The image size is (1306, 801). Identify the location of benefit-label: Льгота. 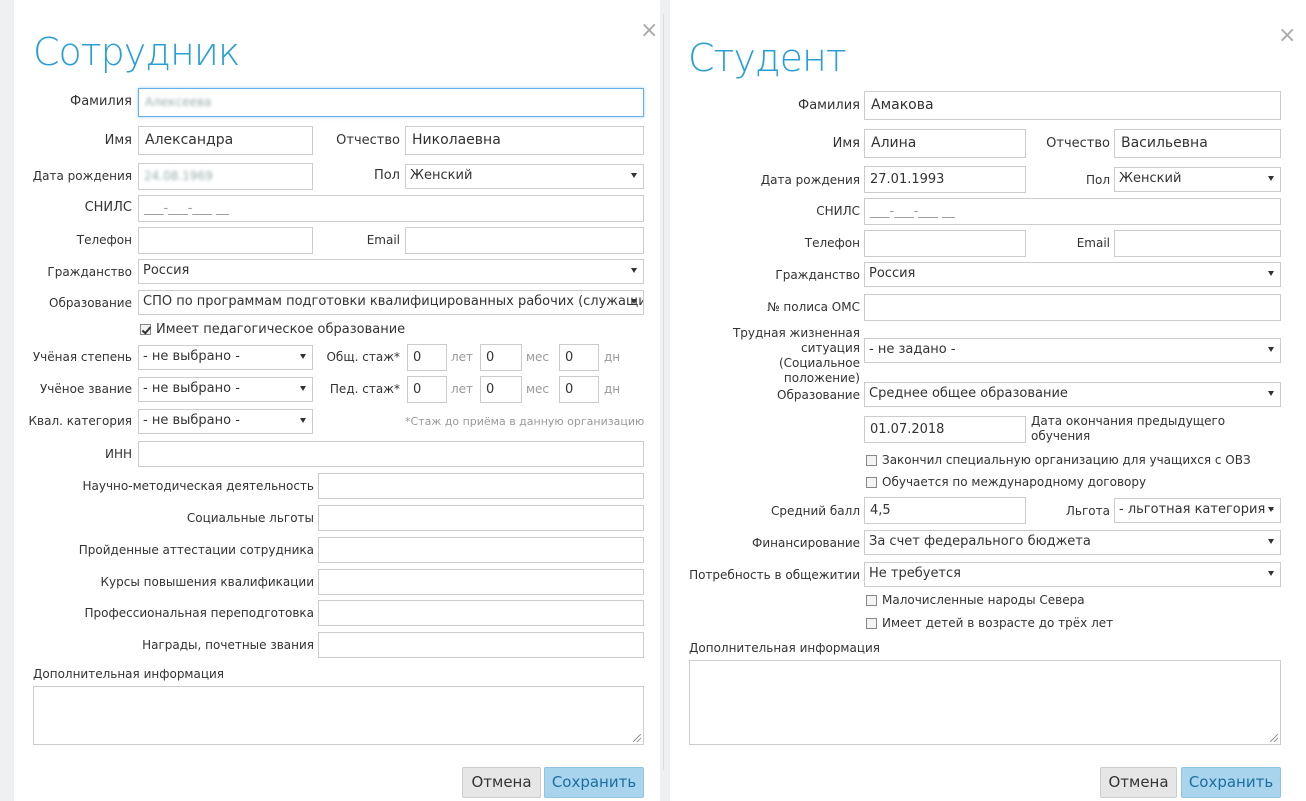
(1087, 511).